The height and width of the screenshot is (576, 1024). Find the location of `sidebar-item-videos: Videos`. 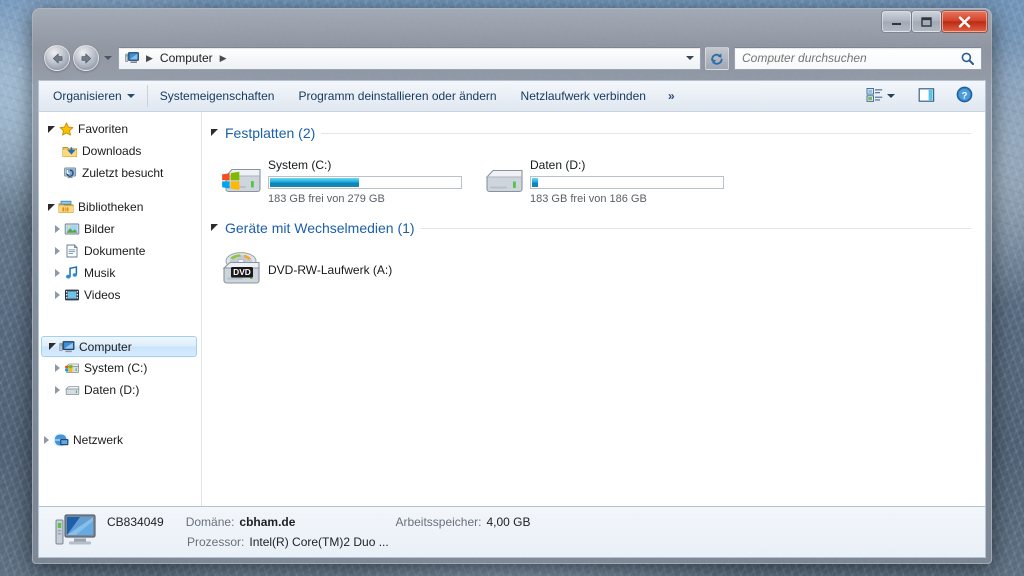

sidebar-item-videos: Videos is located at coordinates (120, 295).